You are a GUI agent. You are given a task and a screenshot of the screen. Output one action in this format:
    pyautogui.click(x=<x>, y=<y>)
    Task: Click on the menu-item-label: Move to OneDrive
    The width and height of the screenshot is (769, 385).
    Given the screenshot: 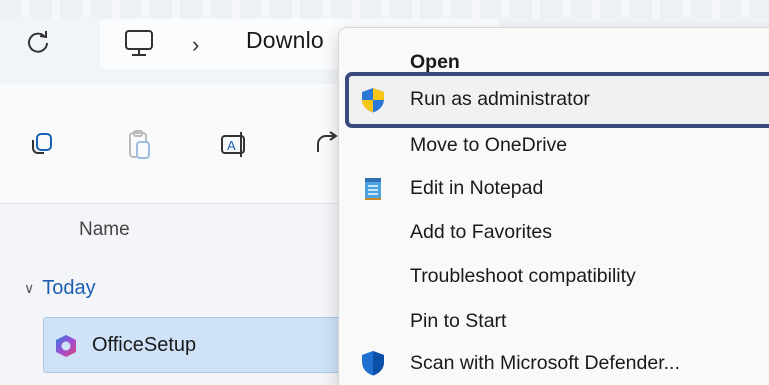 What is the action you would take?
    pyautogui.click(x=489, y=145)
    